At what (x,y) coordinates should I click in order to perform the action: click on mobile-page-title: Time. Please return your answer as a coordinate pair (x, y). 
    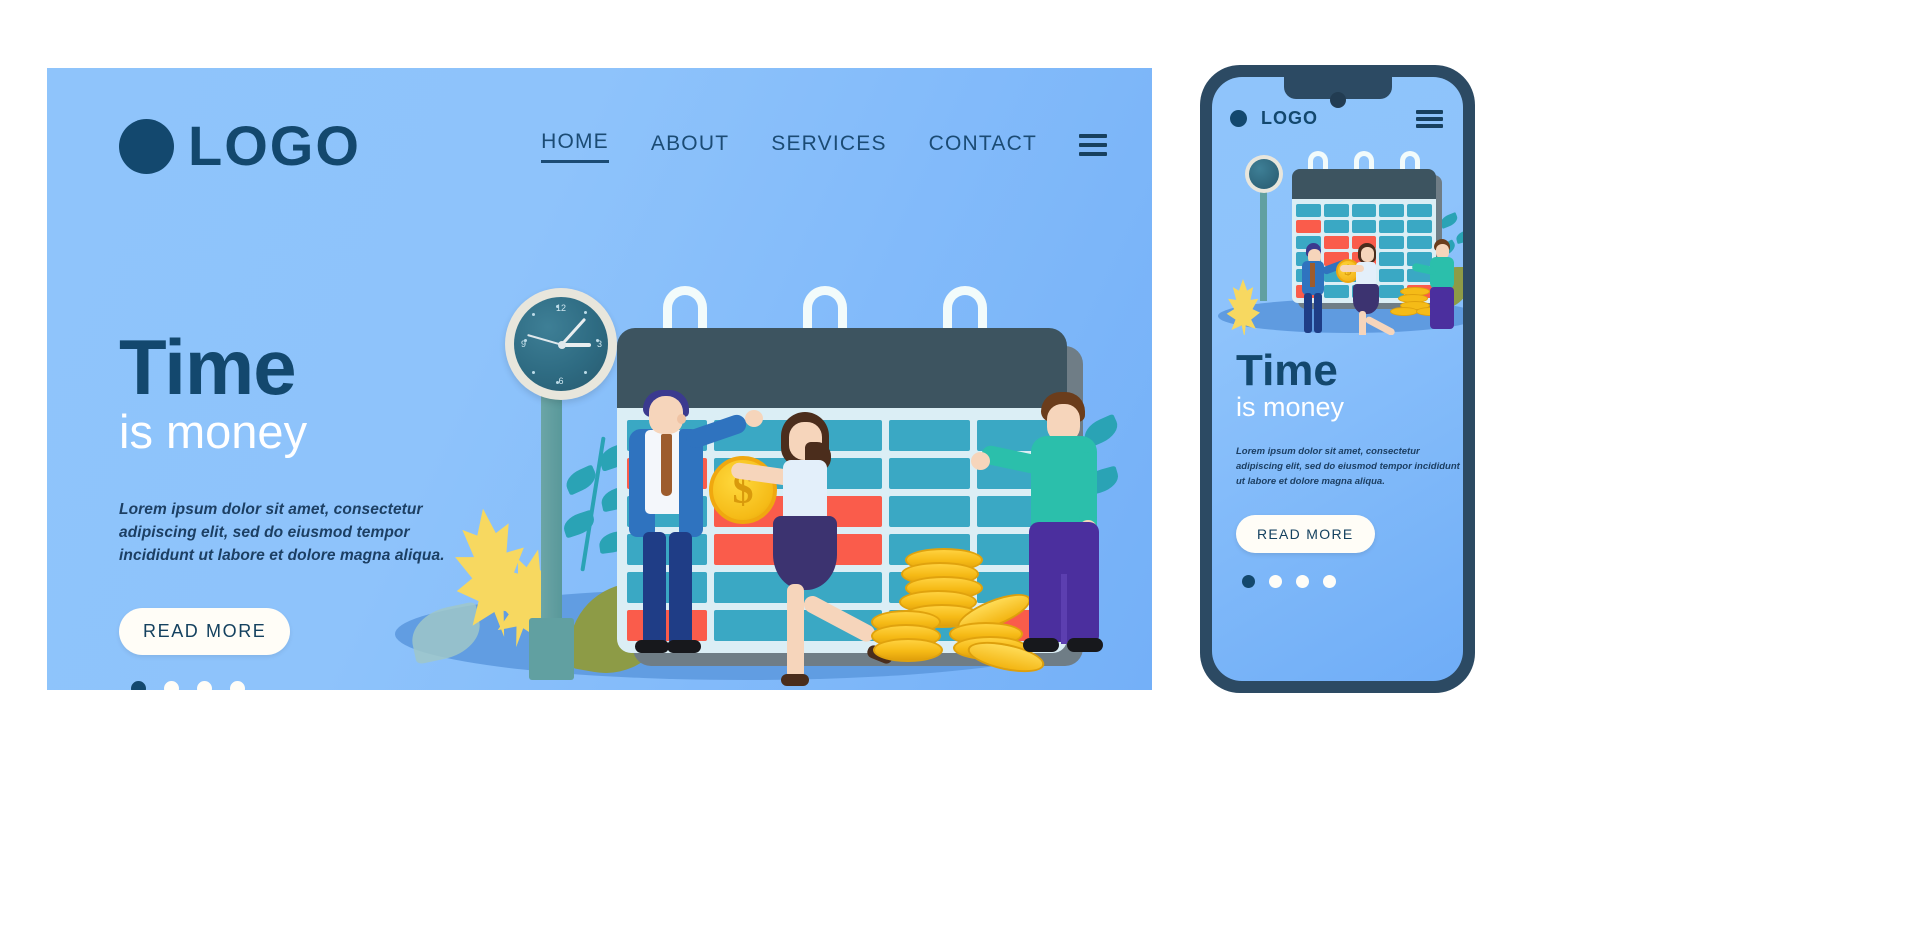
    Looking at the image, I should click on (1287, 370).